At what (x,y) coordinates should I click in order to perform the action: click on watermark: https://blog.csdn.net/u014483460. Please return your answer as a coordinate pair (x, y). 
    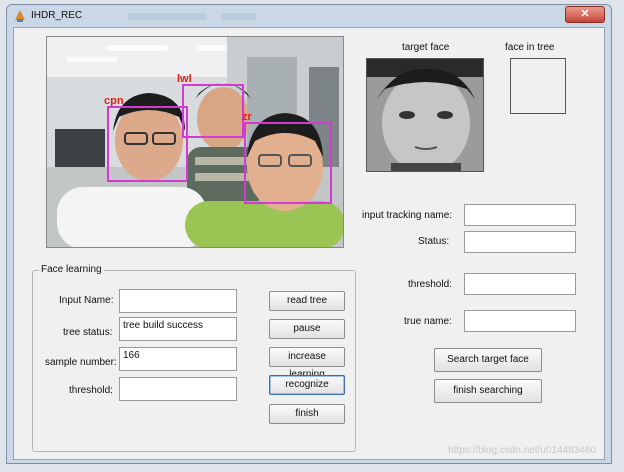
    Looking at the image, I should click on (522, 450).